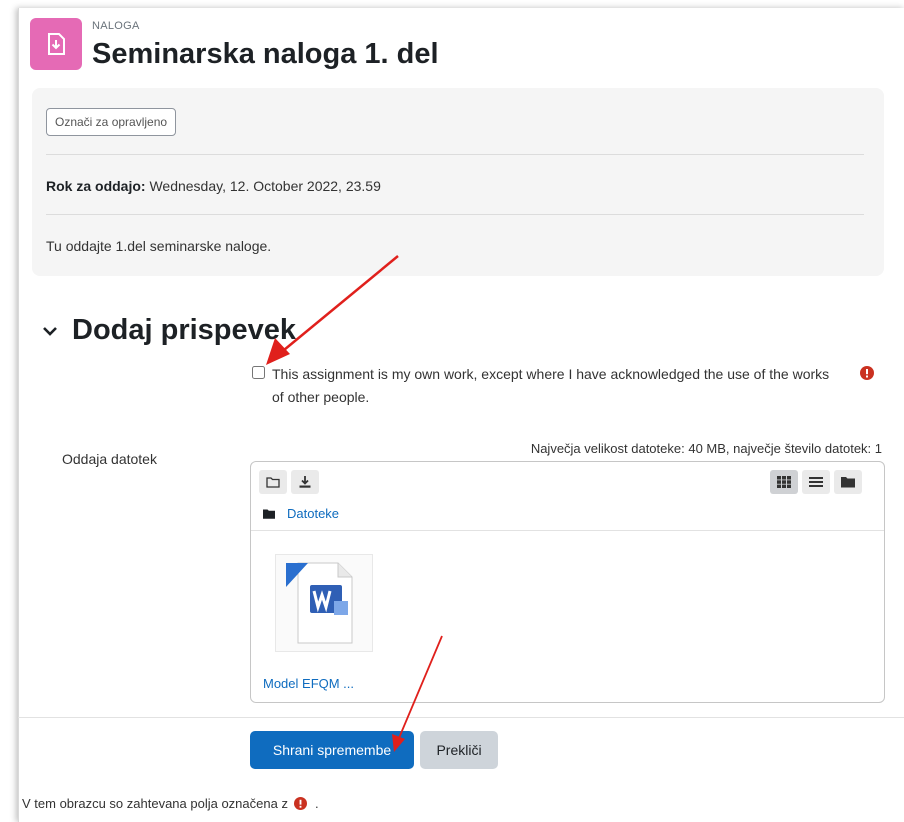  I want to click on list-icon, so click(816, 482).